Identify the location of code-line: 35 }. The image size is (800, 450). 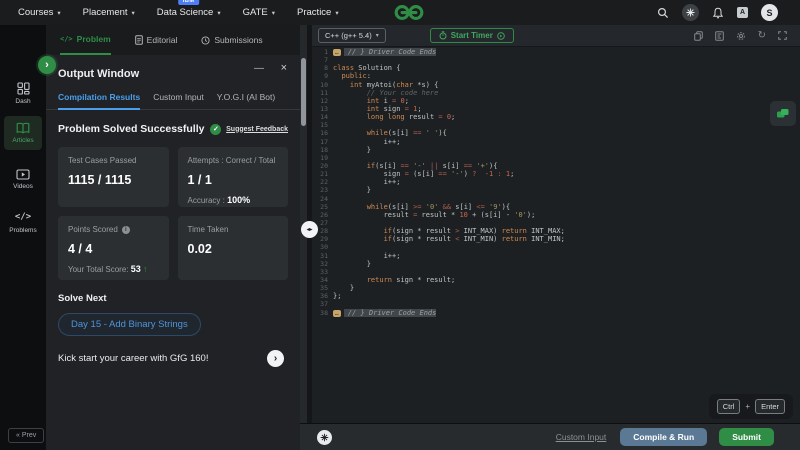
(556, 288).